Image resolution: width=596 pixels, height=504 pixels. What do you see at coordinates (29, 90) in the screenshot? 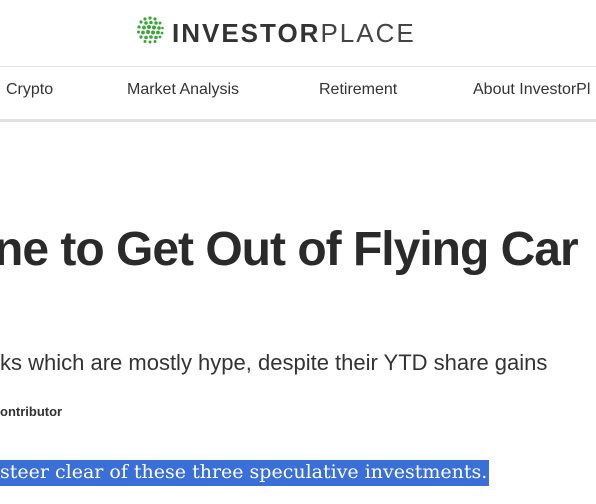
I see `nav-item-crypto: Crypto` at bounding box center [29, 90].